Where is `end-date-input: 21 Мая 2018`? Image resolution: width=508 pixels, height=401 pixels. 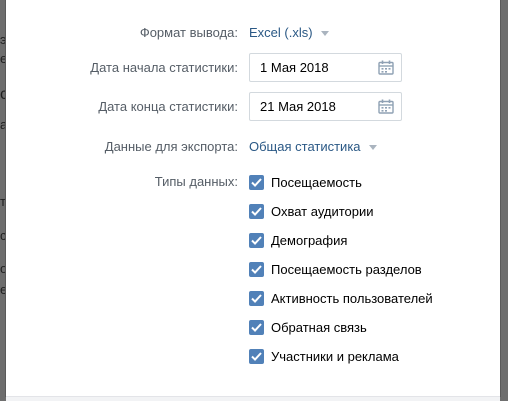 end-date-input: 21 Мая 2018 is located at coordinates (325, 106).